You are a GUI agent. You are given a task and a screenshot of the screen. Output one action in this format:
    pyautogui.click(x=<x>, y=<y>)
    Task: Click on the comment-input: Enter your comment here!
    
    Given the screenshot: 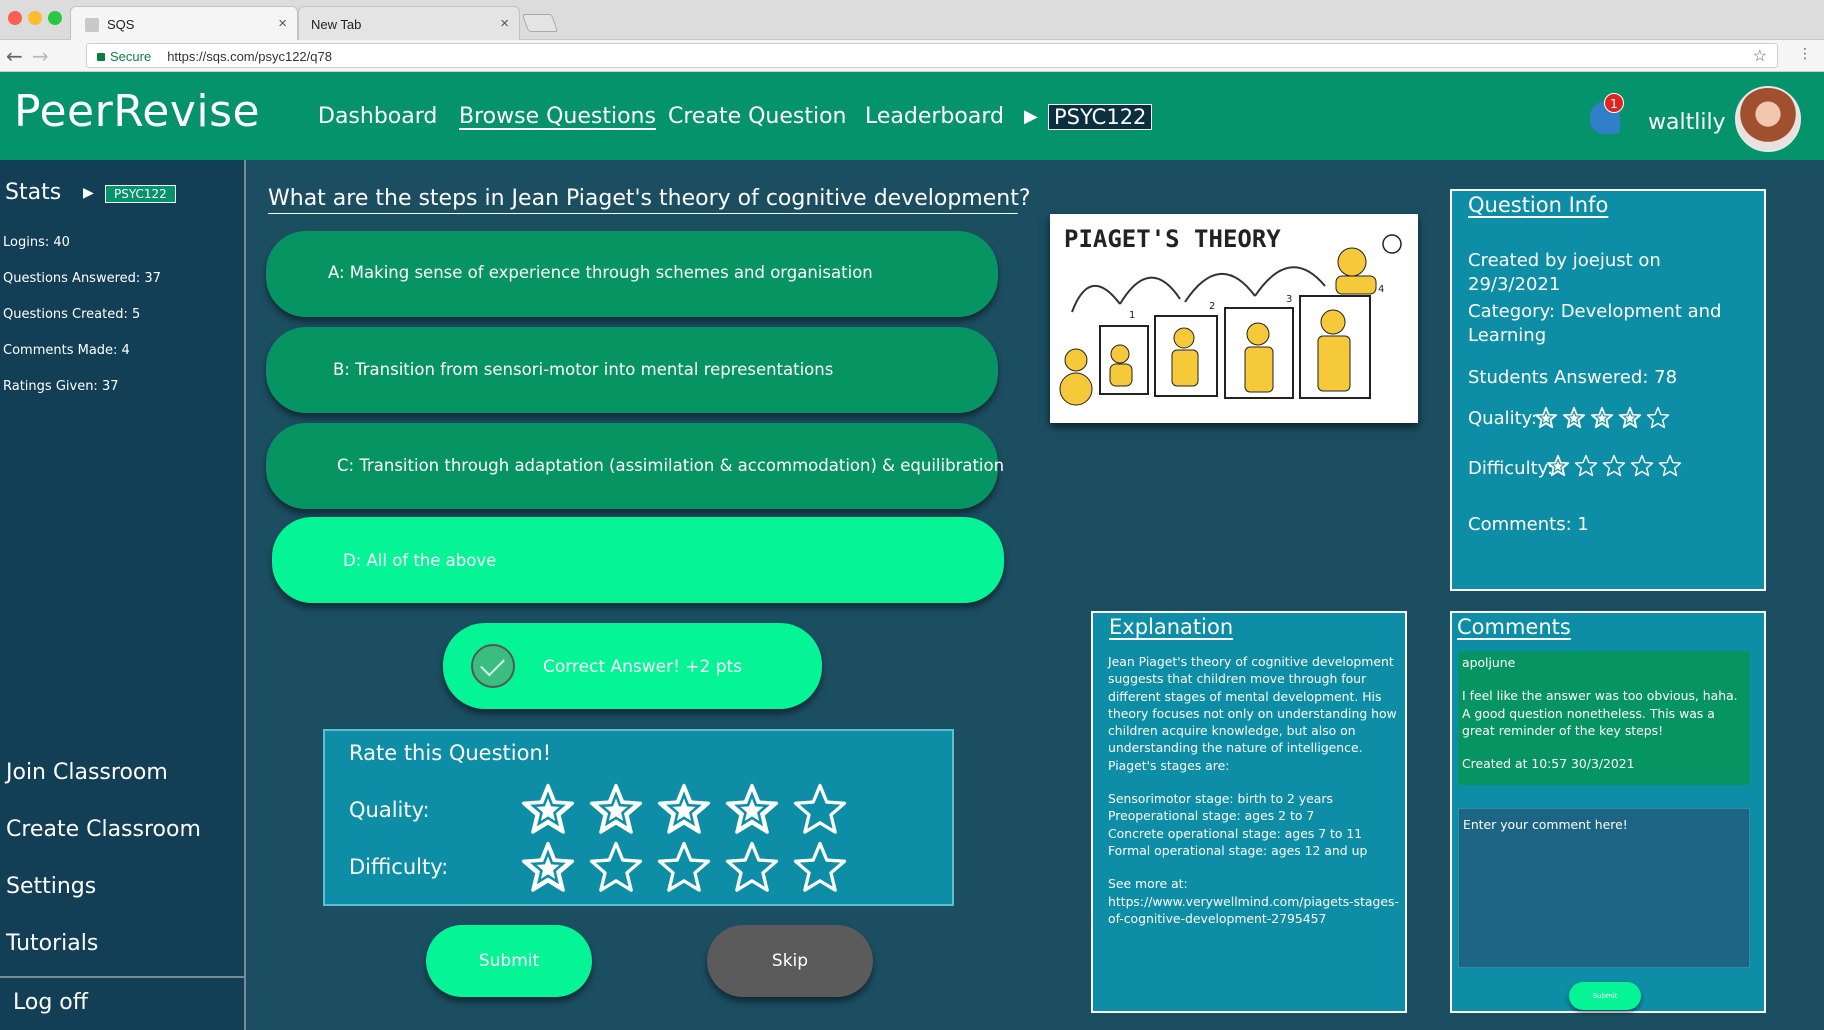 What is the action you would take?
    pyautogui.click(x=1604, y=888)
    